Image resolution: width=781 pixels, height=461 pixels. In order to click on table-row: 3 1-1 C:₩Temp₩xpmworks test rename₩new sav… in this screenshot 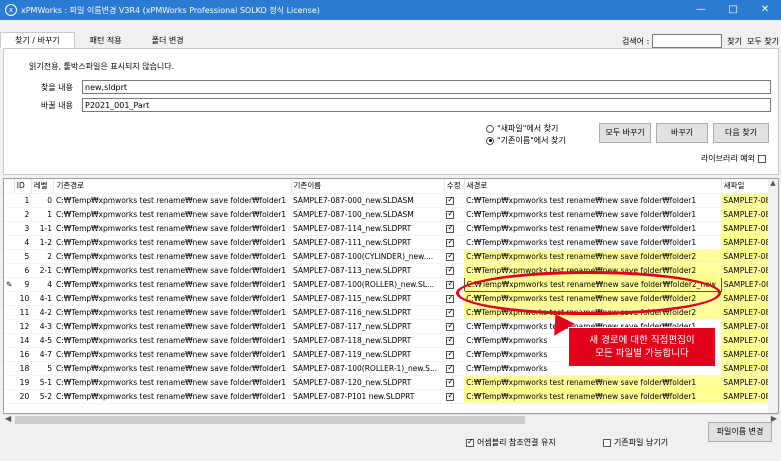, I will do `click(391, 228)`.